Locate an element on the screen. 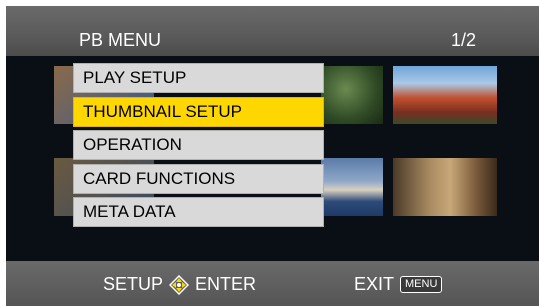 This screenshot has height=306, width=539. menu-item-meta-data: META DATA is located at coordinates (198, 212).